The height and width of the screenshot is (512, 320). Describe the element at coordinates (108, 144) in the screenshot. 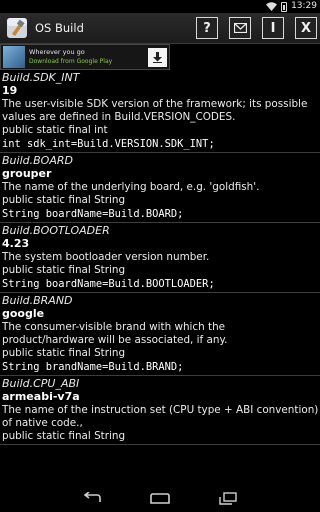

I see `entry-code: int sdk_int=Build.VERSION.SDK_INT;` at that location.